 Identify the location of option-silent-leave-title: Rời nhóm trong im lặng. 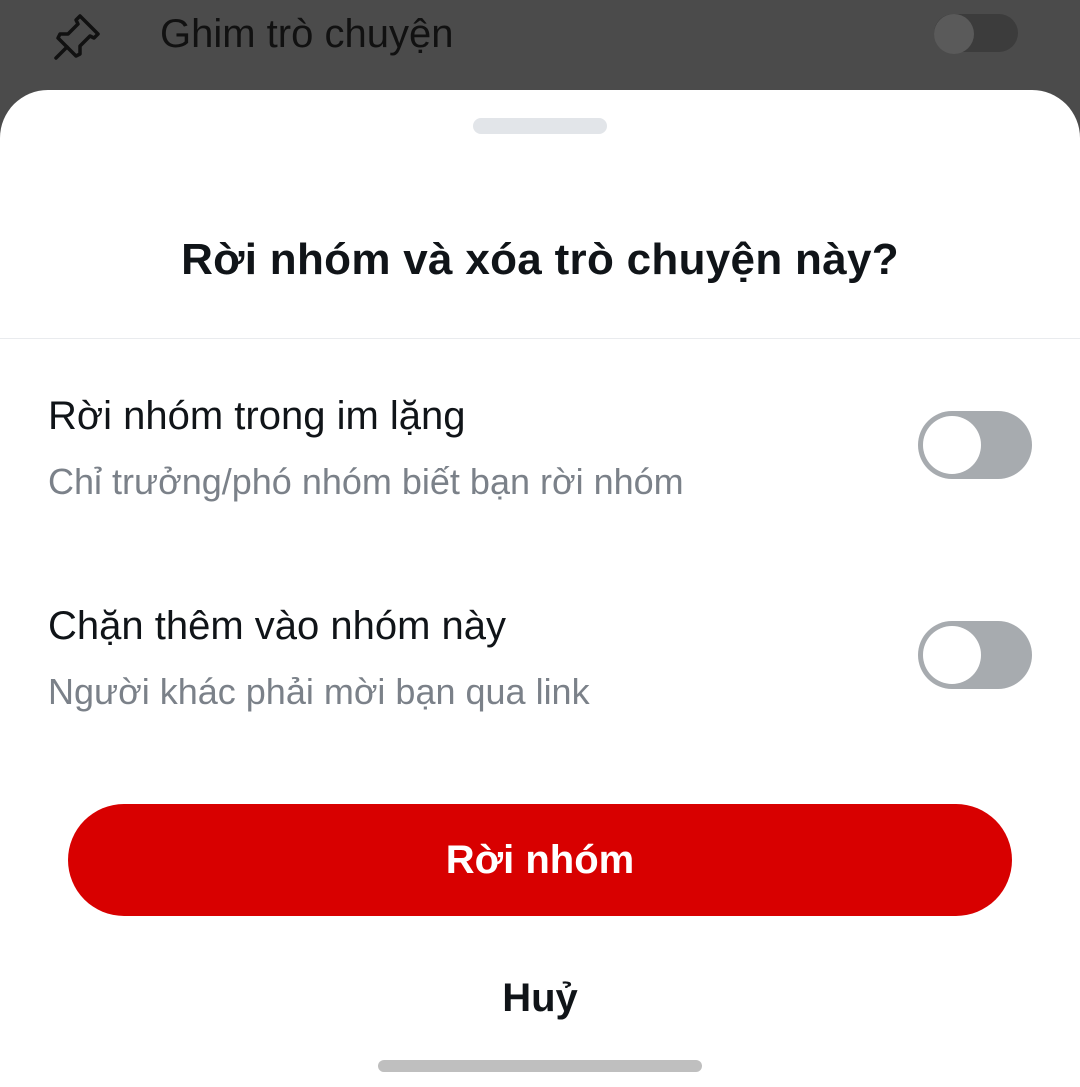
(257, 416).